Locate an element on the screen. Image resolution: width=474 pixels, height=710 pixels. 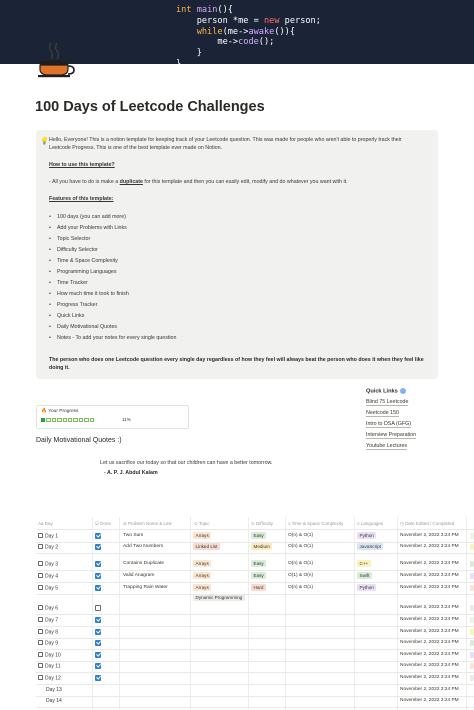
problem-link: Add Two Numbers is located at coordinates (143, 546).